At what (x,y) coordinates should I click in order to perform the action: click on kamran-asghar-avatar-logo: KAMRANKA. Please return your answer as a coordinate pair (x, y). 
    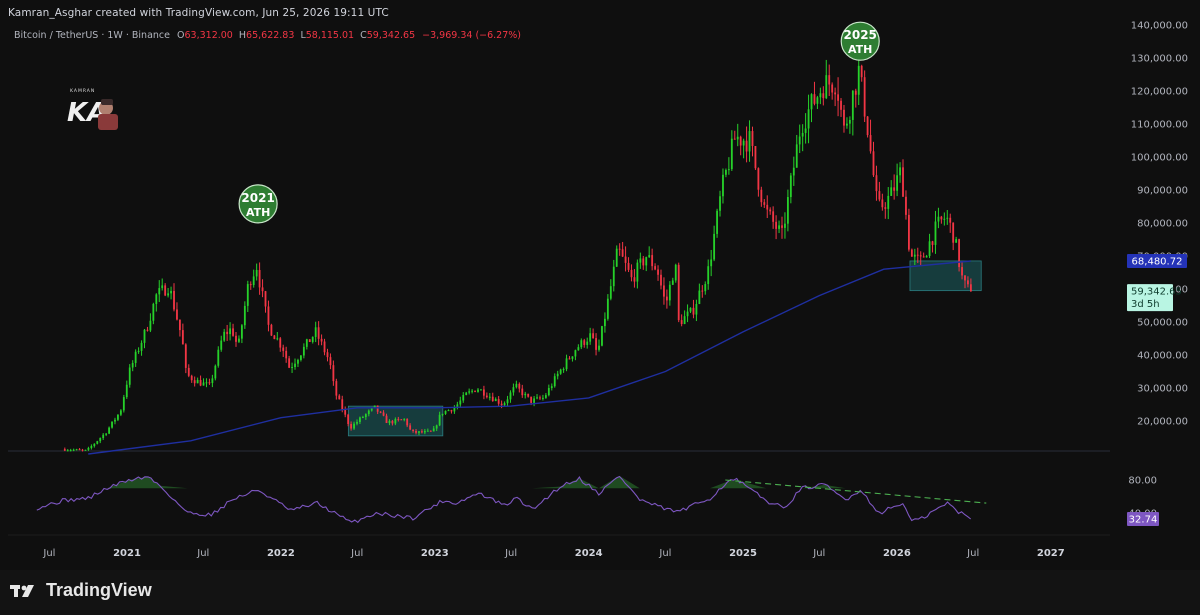
    Looking at the image, I should click on (92, 109).